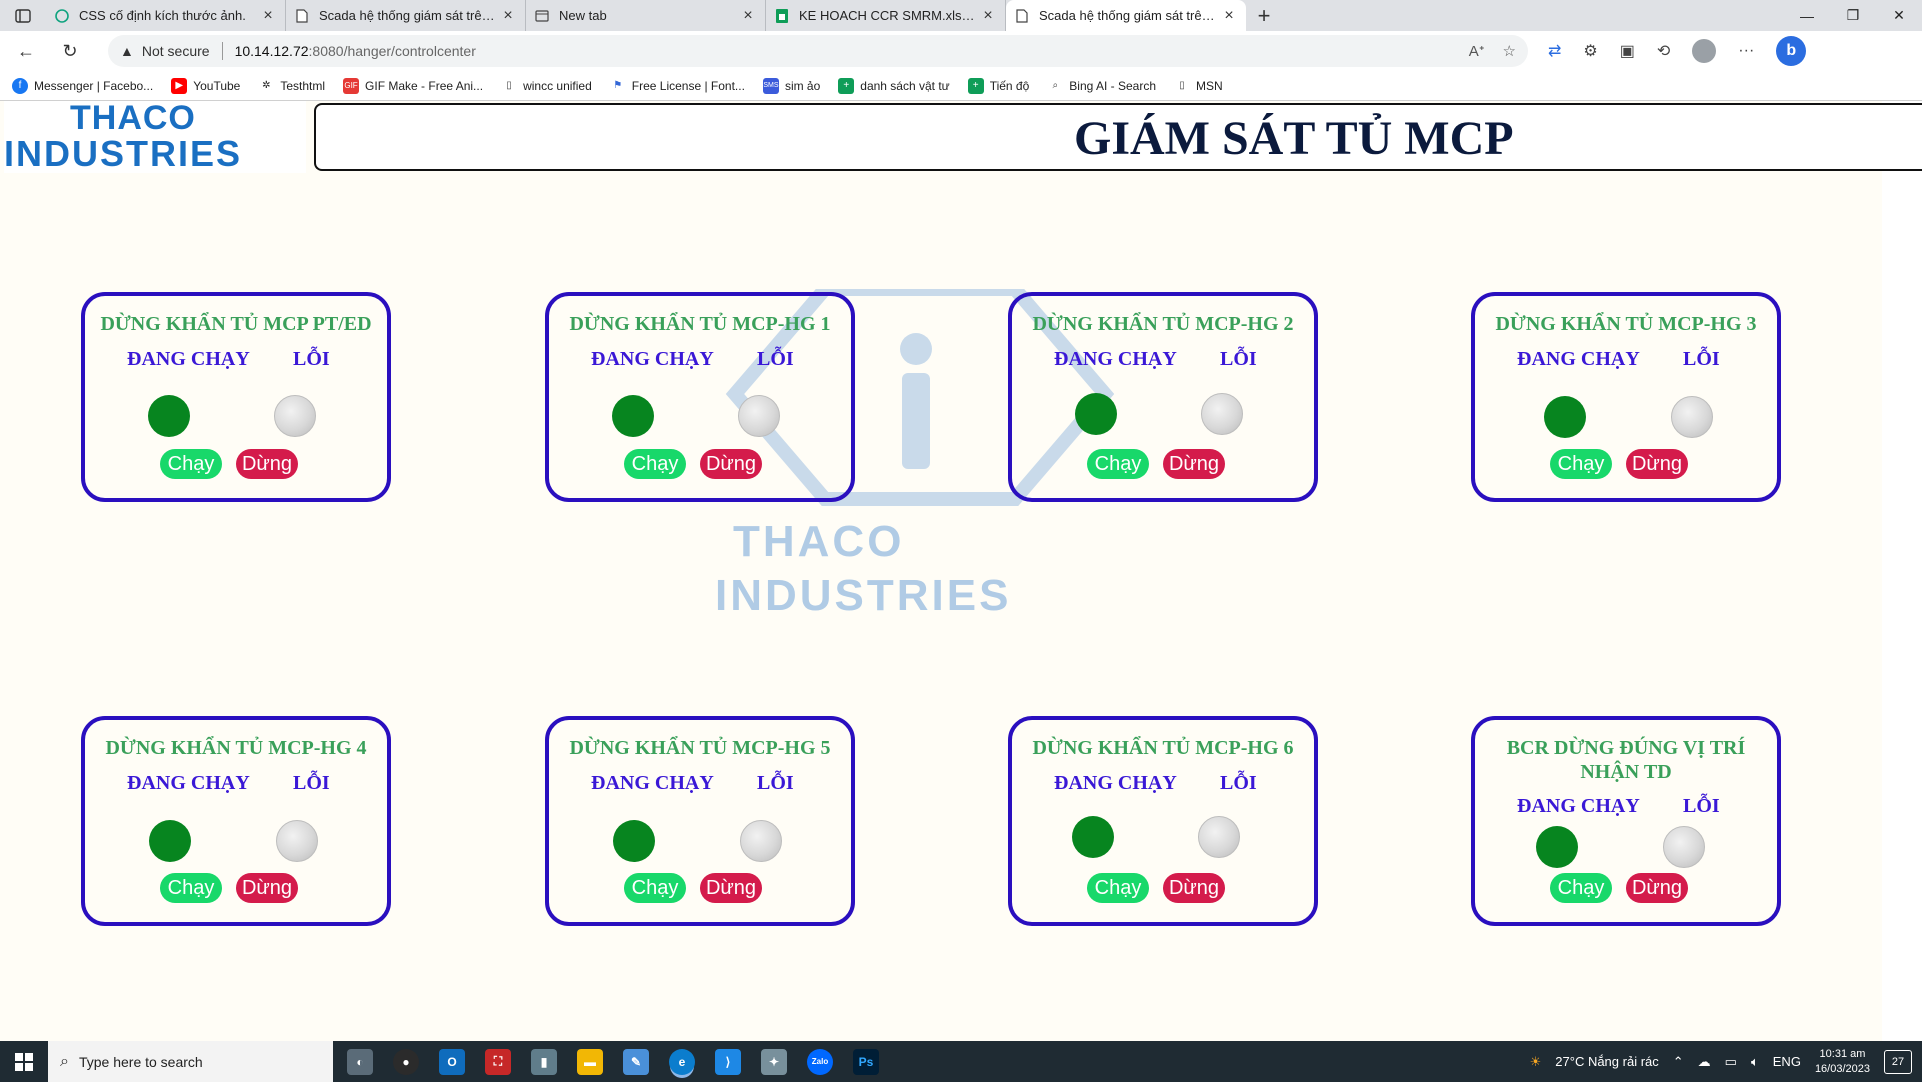 The height and width of the screenshot is (1082, 1922). Describe the element at coordinates (894, 85) in the screenshot. I see `bookmark-item: + danh sách vật tư` at that location.